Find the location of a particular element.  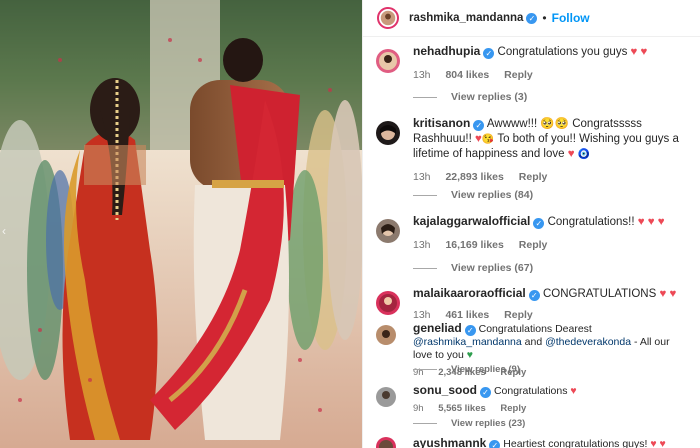

comment-text: nehadhupia ✓ Congratulations you guys ♥ ♥ is located at coordinates (550, 52).